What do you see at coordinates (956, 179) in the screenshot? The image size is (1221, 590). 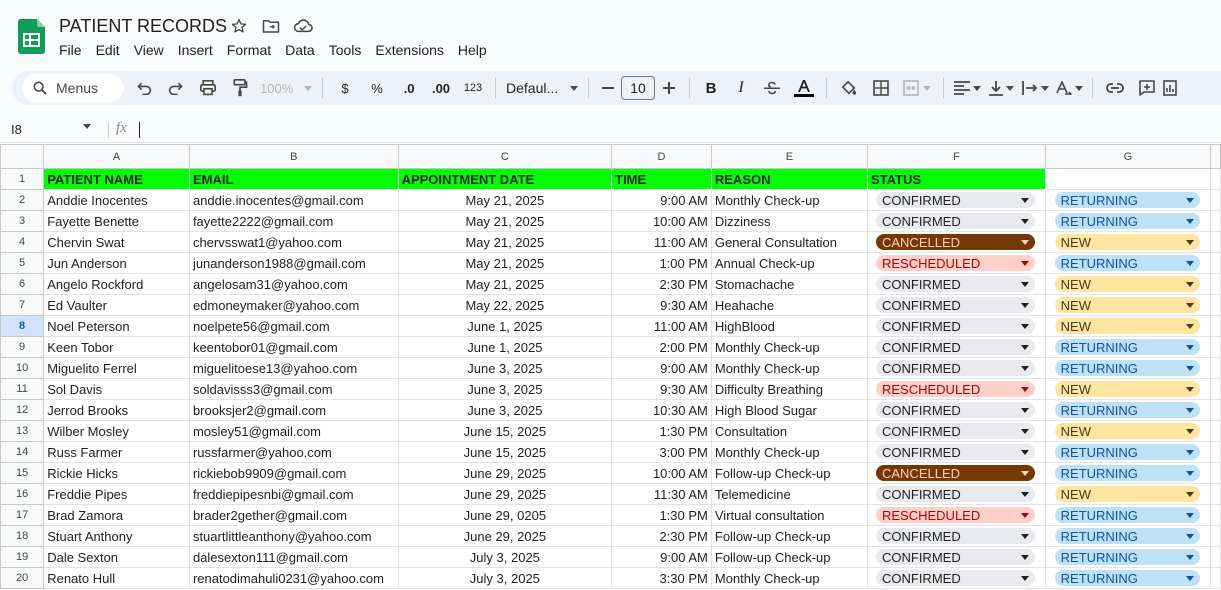 I see `header-cell: STATUS` at bounding box center [956, 179].